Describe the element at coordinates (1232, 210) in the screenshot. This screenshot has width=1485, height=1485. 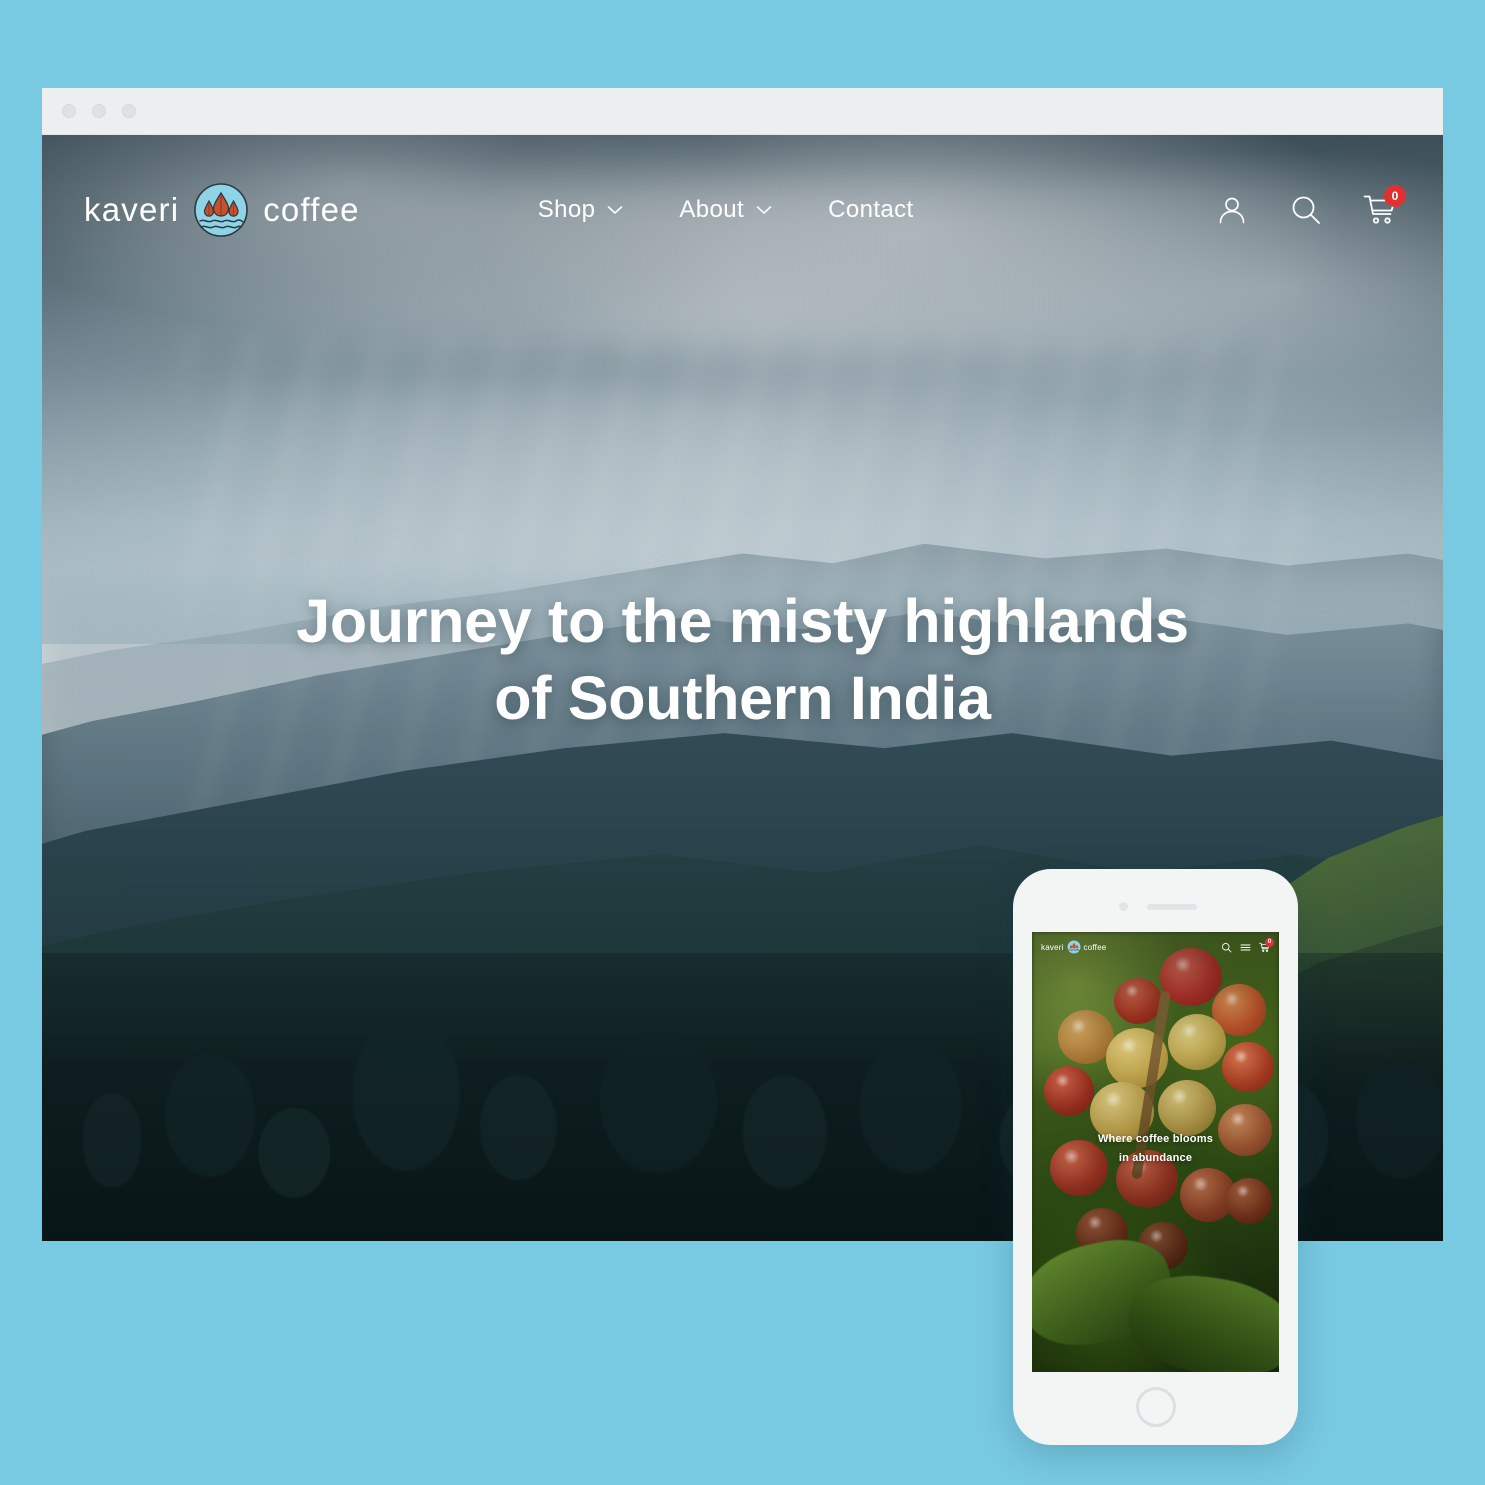
I see `account-icon` at that location.